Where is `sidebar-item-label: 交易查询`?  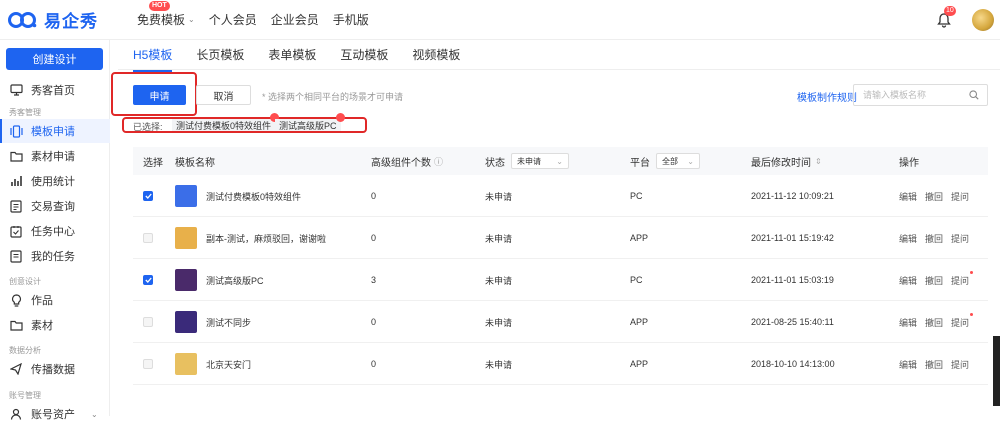
sidebar-item-label: 交易查询 is located at coordinates (53, 207).